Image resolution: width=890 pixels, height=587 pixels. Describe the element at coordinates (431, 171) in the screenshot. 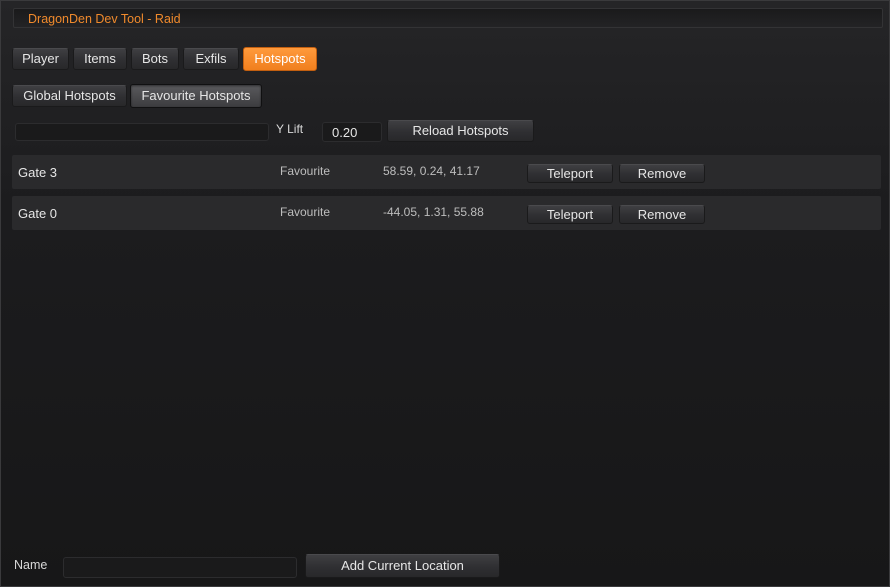

I see `hotspot-coords: 58.59, 0.24, 41.17` at that location.